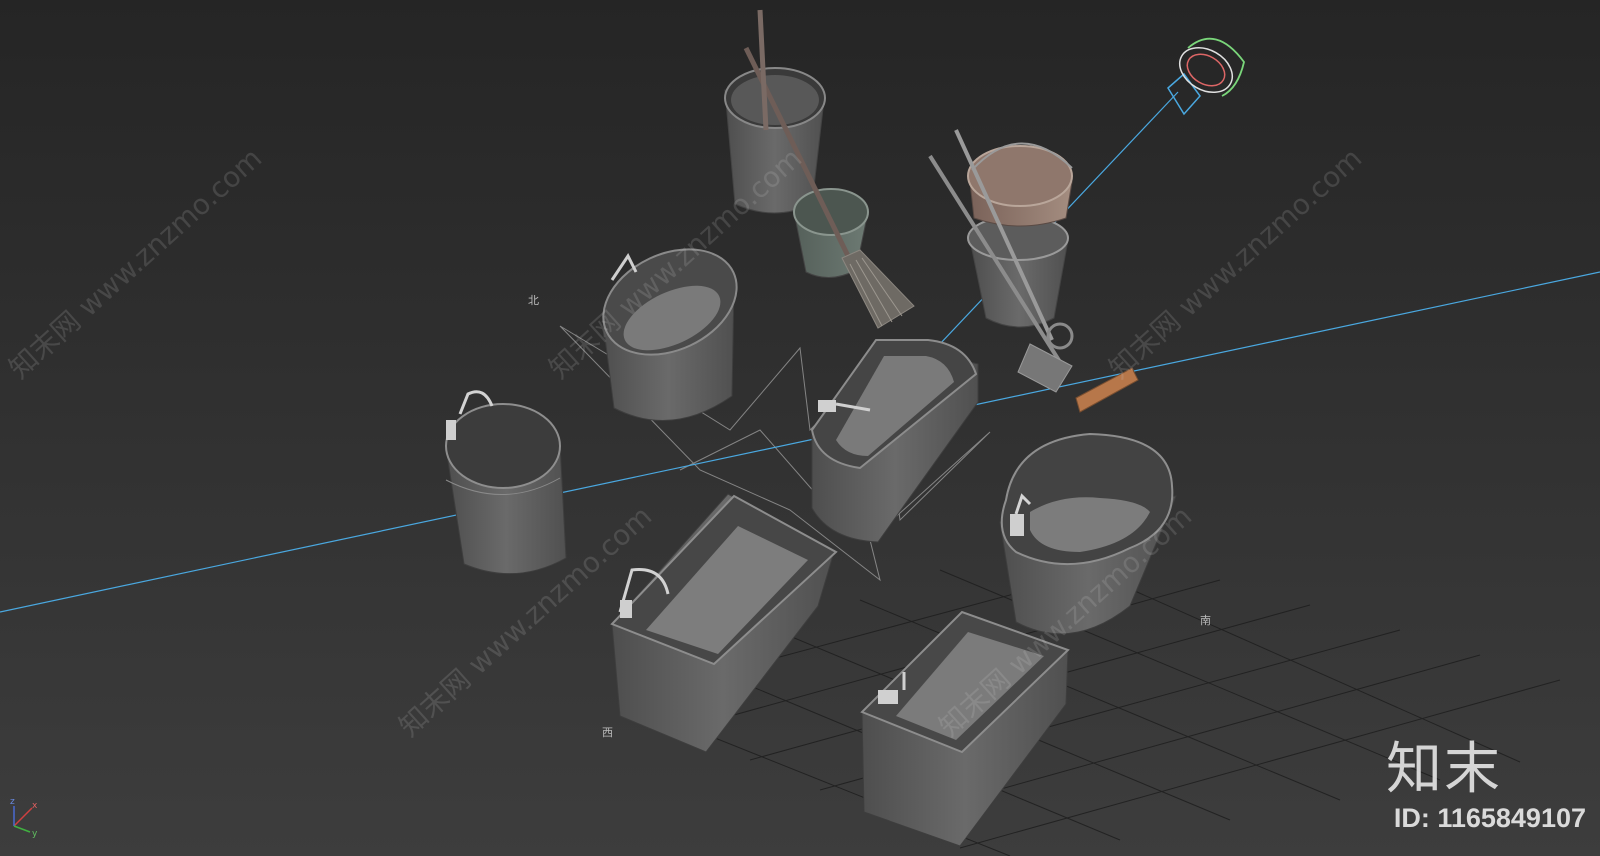  Describe the element at coordinates (35, 834) in the screenshot. I see `axis-y-label: y` at that location.